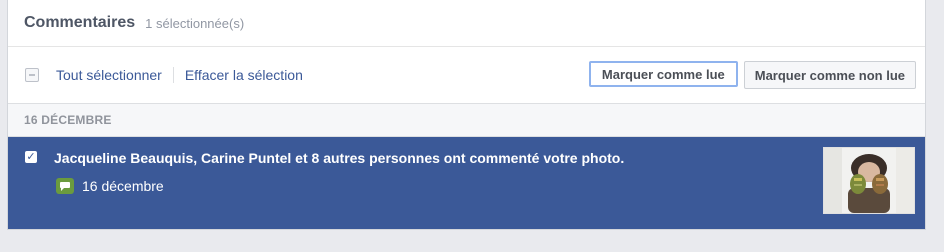 This screenshot has height=252, width=944. I want to click on toolbar-divider, so click(173, 75).